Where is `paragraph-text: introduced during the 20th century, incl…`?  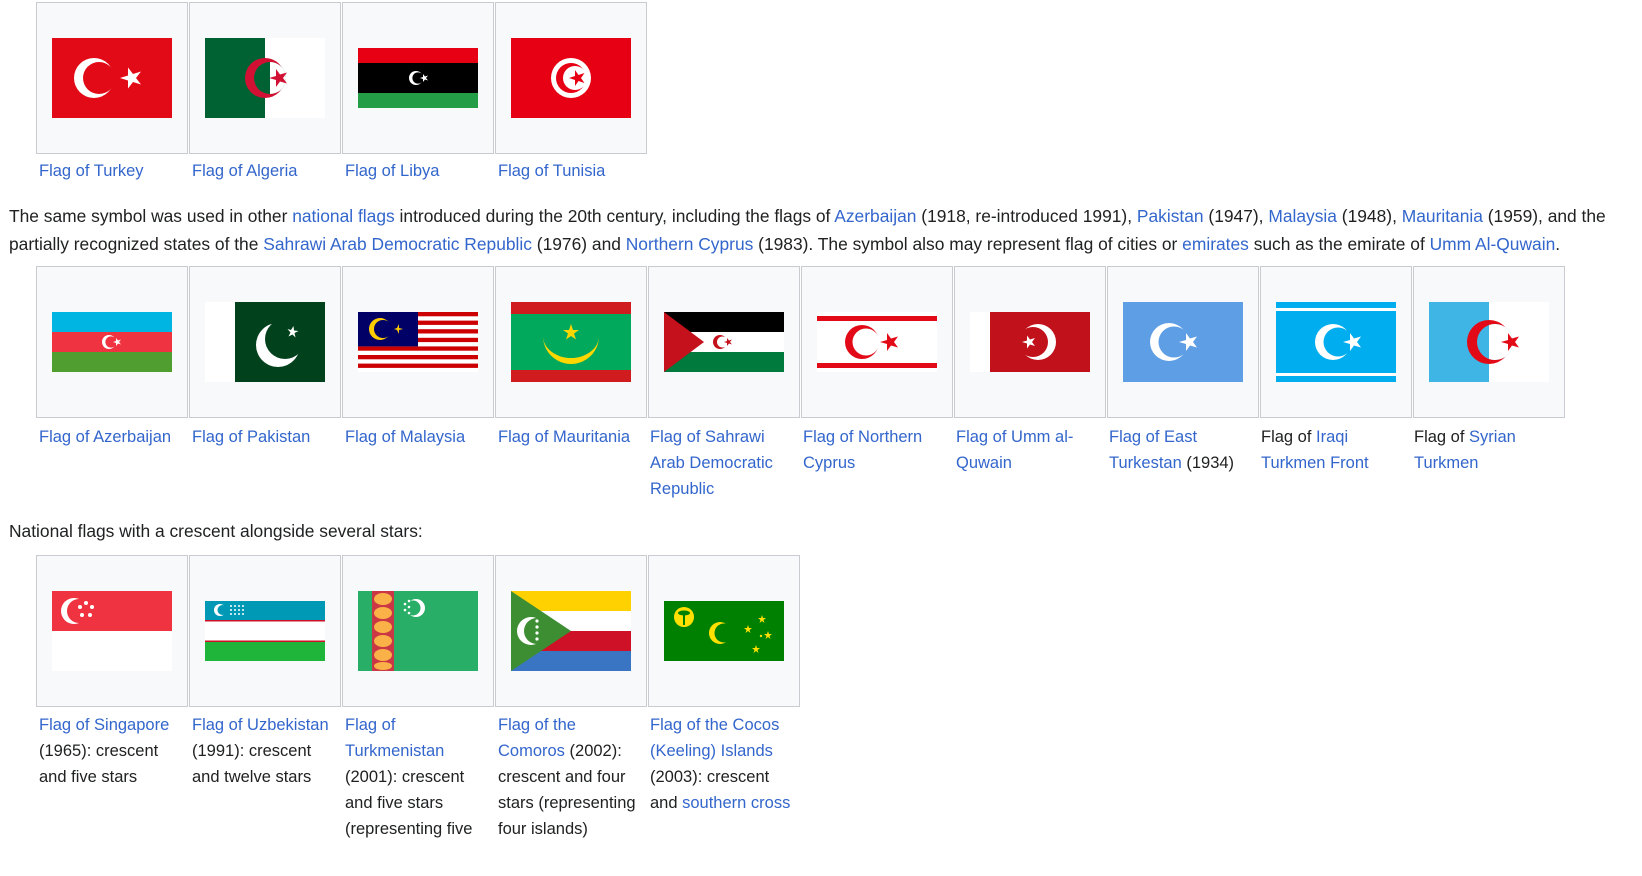 paragraph-text: introduced during the 20th century, incl… is located at coordinates (614, 216).